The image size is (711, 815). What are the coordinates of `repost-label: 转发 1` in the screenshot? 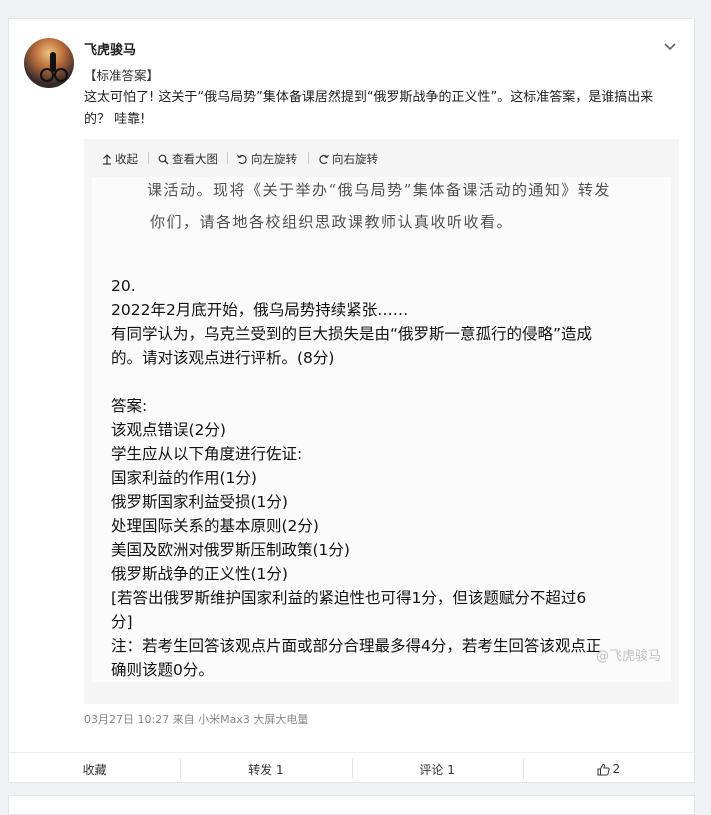 It's located at (266, 769).